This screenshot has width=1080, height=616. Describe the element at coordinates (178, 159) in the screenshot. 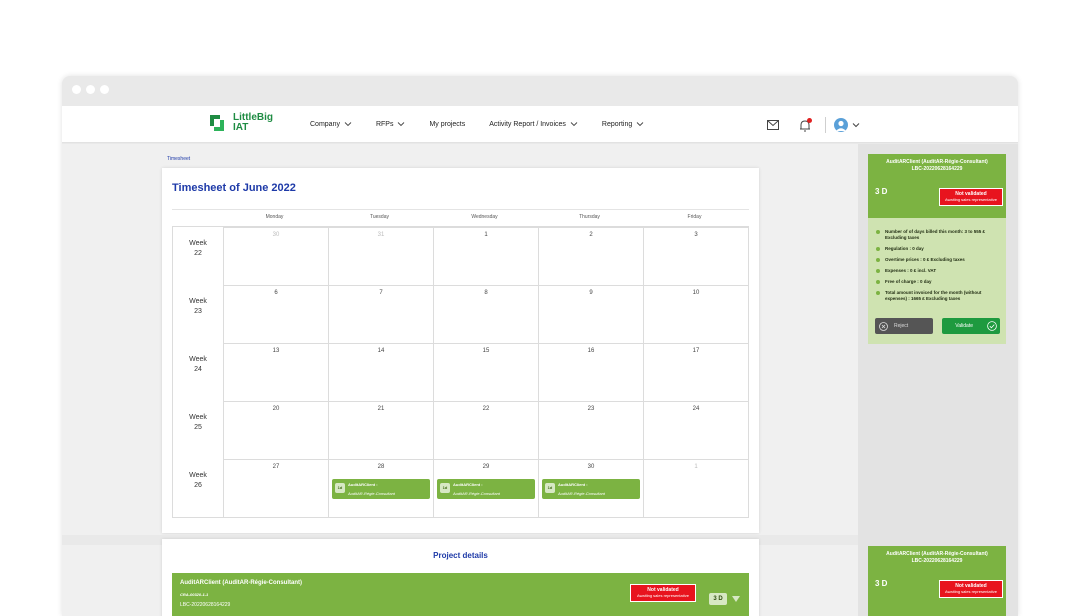

I see `breadcrumb: Timesheet` at that location.